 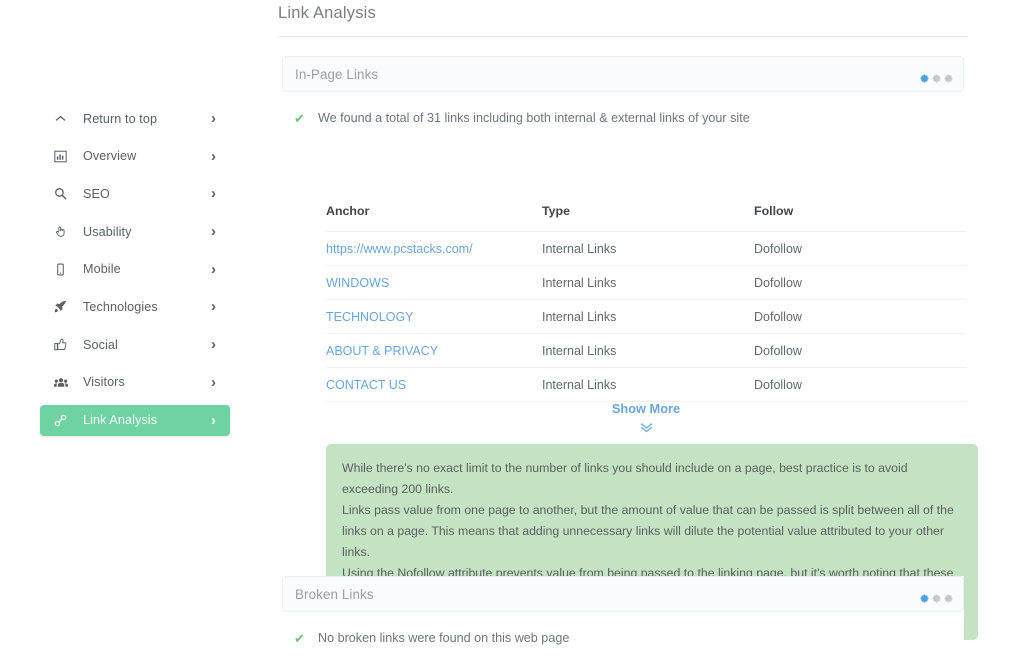 What do you see at coordinates (64, 344) in the screenshot?
I see `thumbs-up-icon` at bounding box center [64, 344].